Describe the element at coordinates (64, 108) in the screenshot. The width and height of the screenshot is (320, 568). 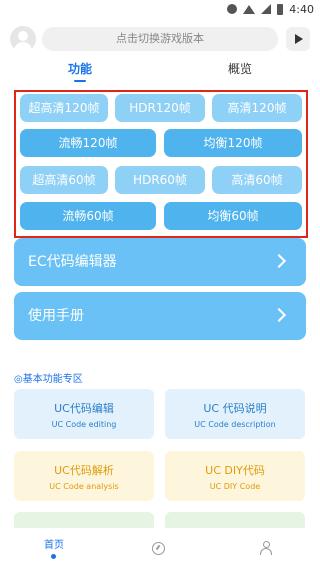
I see `preset-button-ultra-120: 超高清120帧` at that location.